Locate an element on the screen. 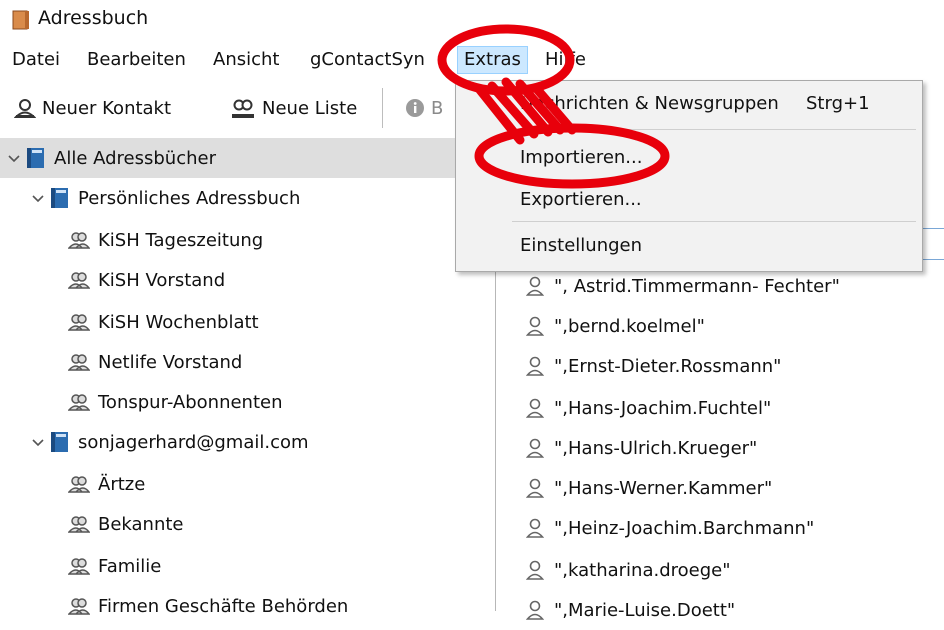  new-contact-label: Neuer Kontakt is located at coordinates (107, 108).